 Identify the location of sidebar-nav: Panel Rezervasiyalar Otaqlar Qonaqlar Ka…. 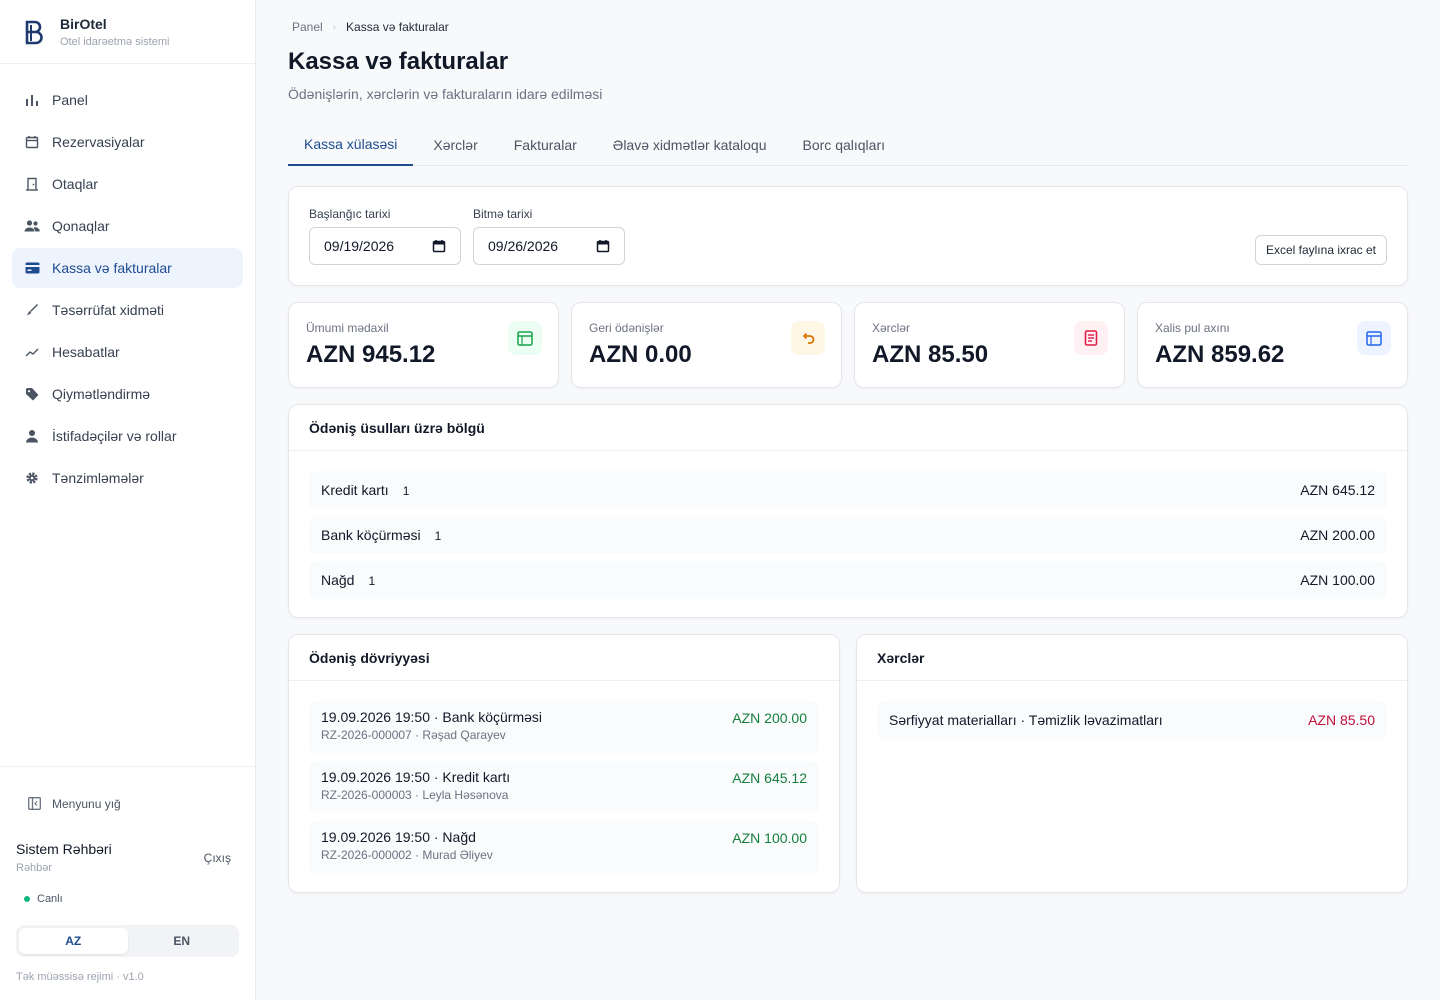
(127, 290).